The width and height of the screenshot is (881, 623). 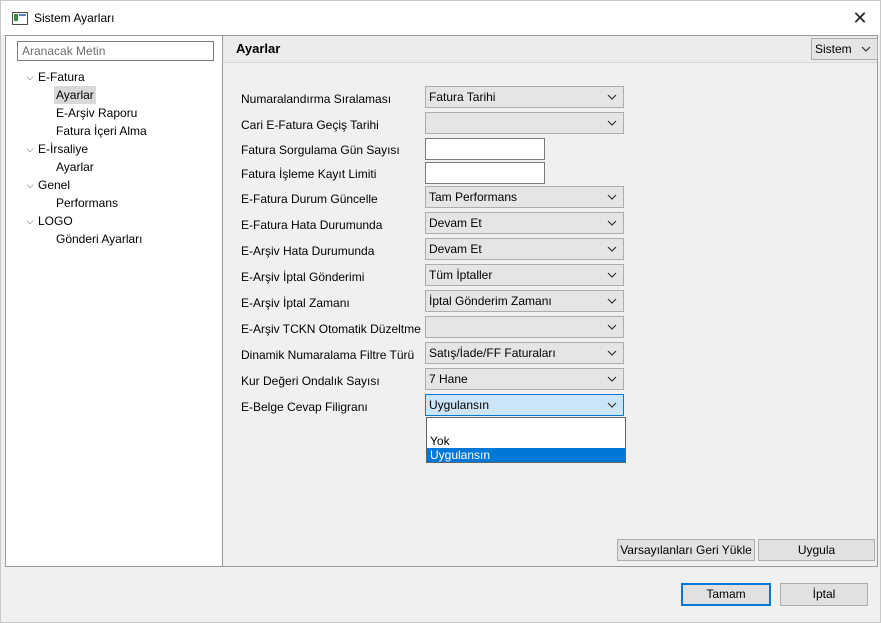 What do you see at coordinates (61, 77) in the screenshot?
I see `tree-item-label: E-Fatura` at bounding box center [61, 77].